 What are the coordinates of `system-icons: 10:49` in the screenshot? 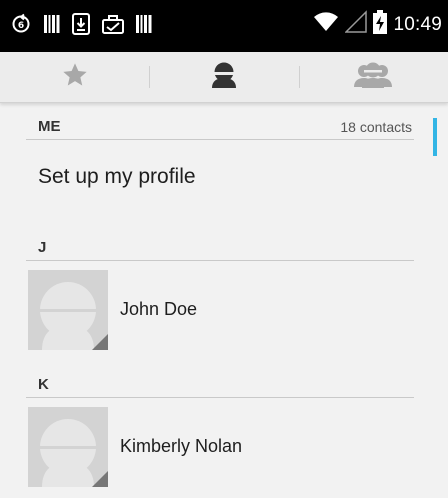 It's located at (377, 24).